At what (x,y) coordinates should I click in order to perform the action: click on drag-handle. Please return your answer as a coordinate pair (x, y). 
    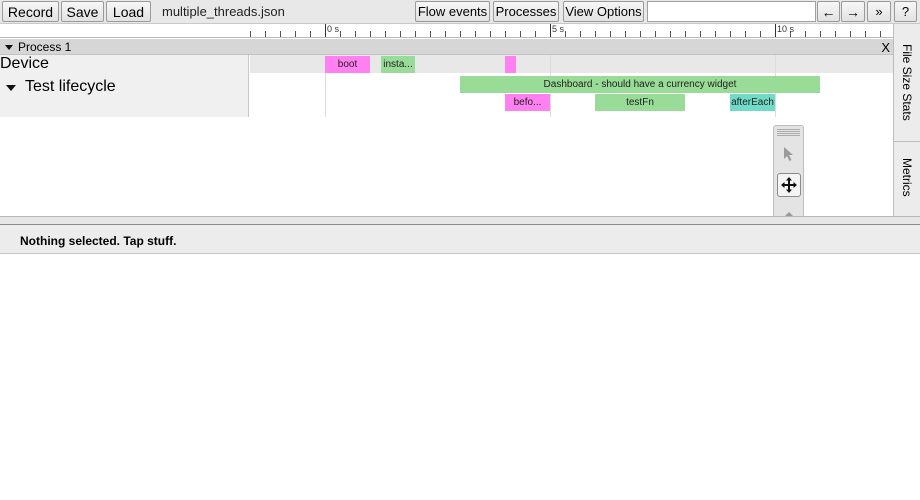
    Looking at the image, I should click on (788, 132).